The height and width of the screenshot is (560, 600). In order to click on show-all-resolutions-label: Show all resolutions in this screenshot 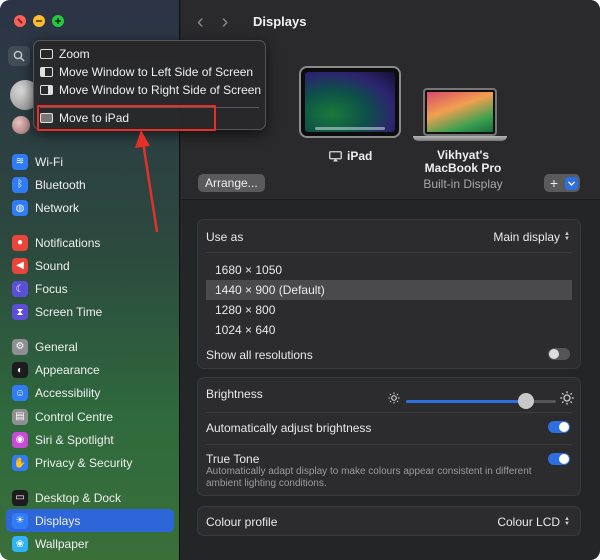, I will do `click(259, 355)`.